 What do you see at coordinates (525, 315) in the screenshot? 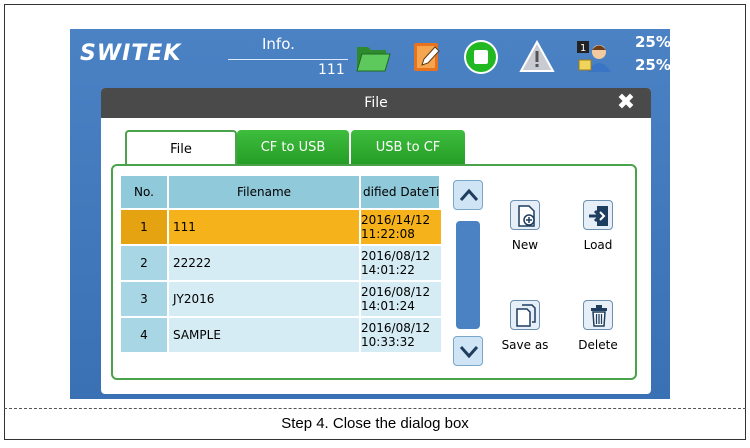
I see `save-as-icon` at bounding box center [525, 315].